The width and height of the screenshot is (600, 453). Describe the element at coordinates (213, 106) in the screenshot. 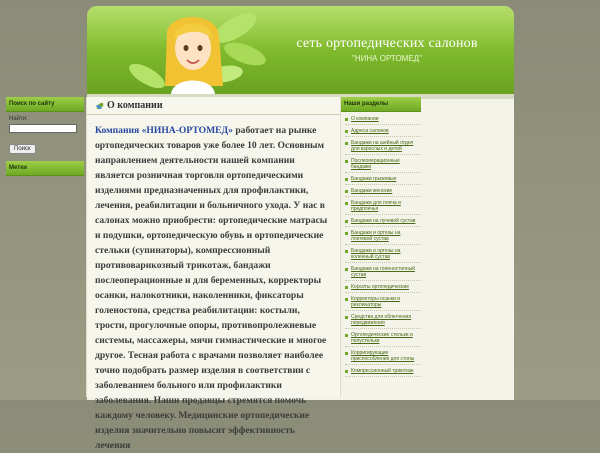

I see `content-header: О компании` at that location.